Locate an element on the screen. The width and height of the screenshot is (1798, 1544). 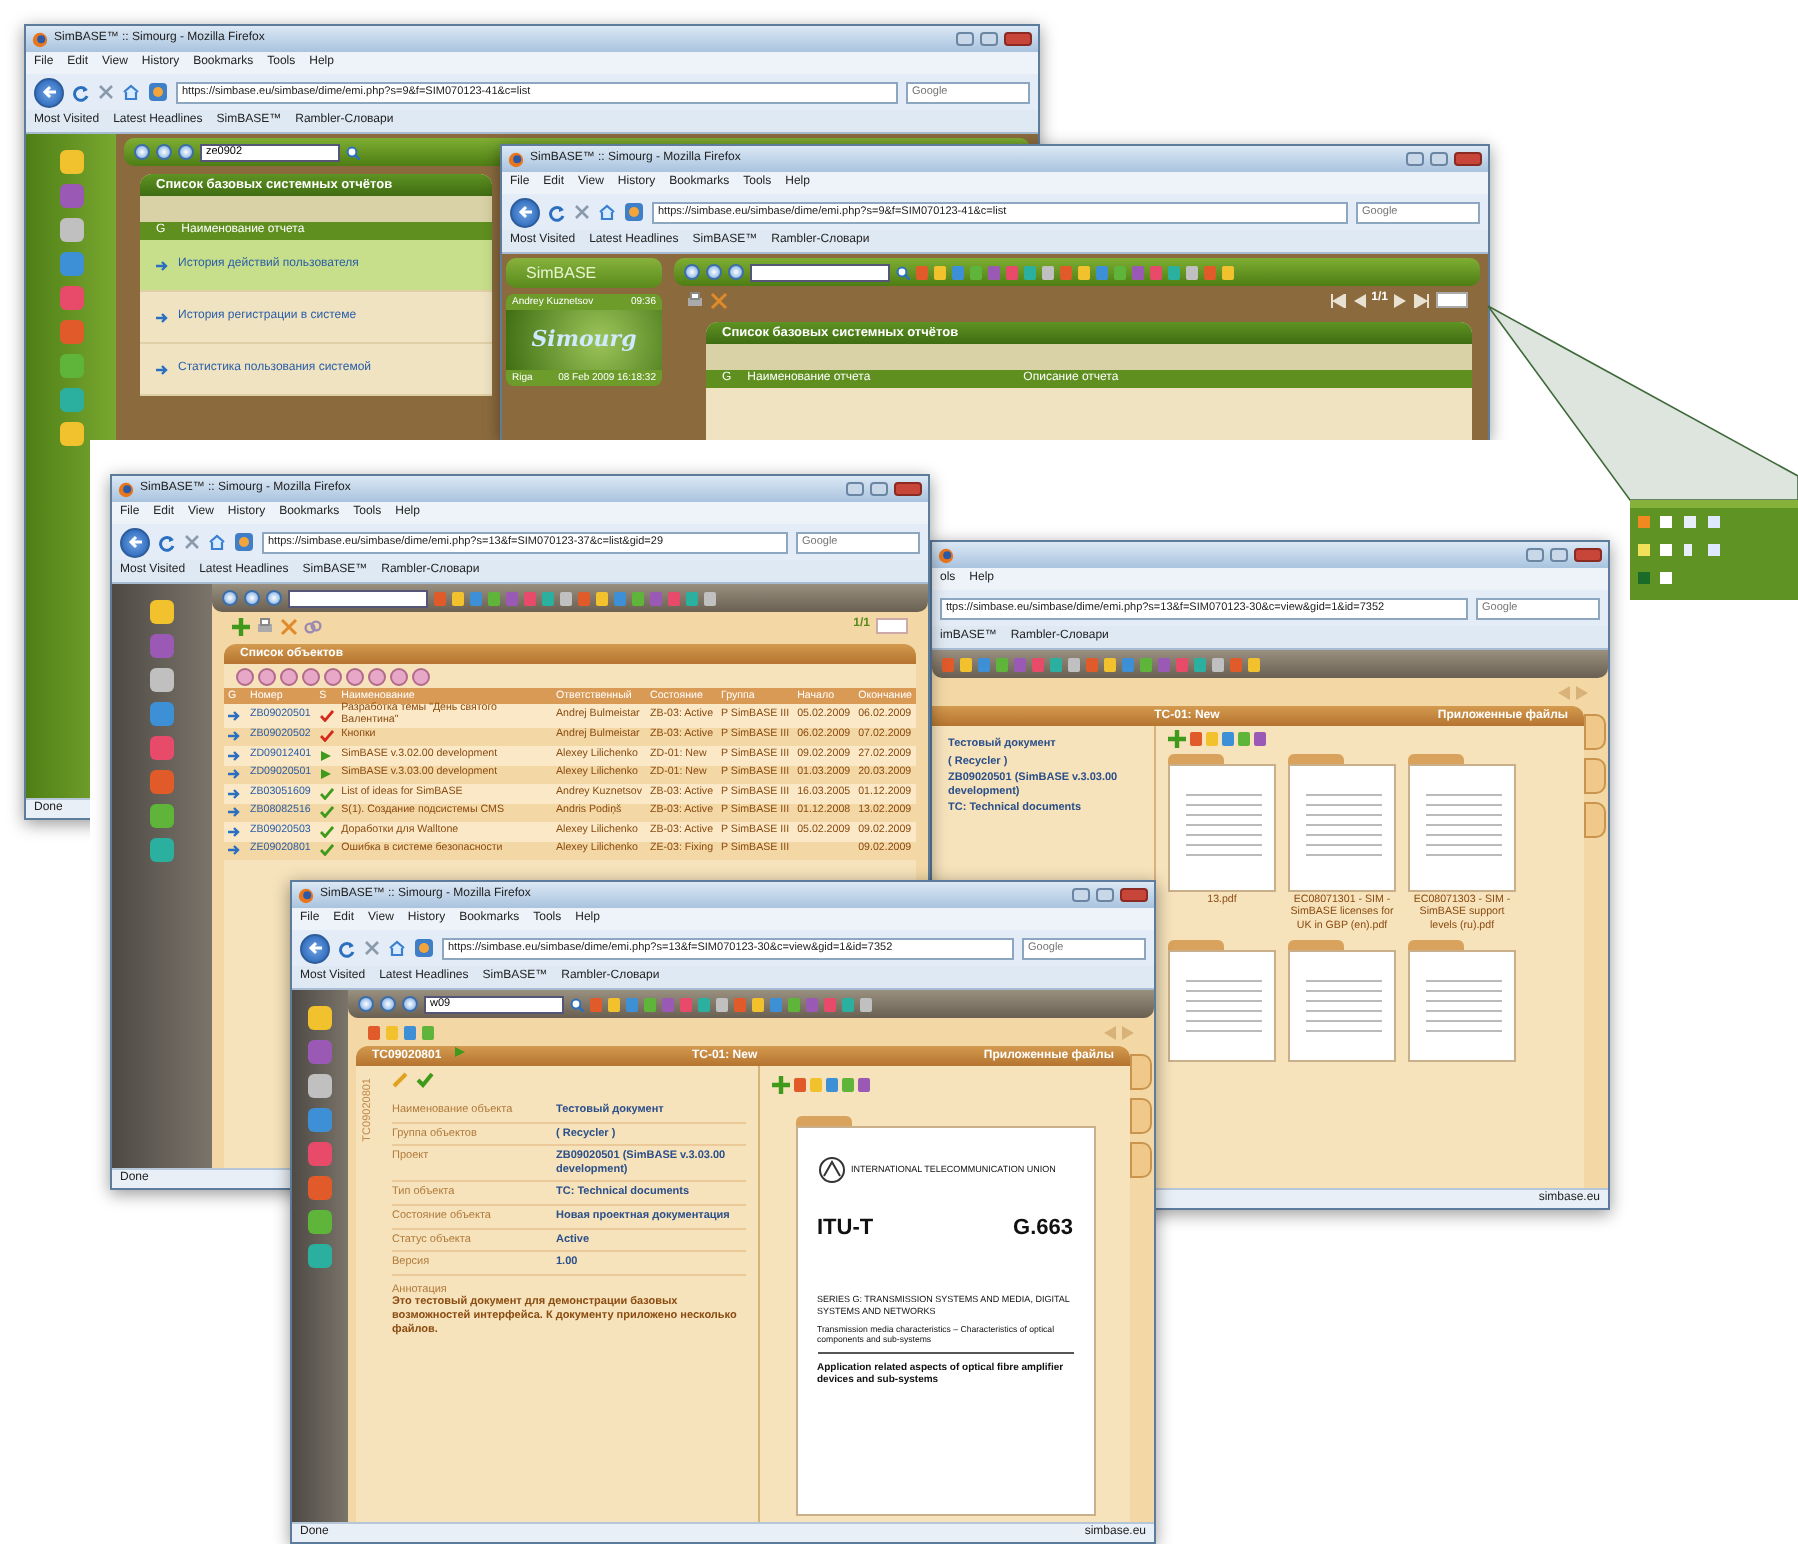
document-number: G.663 is located at coordinates (1043, 1229).